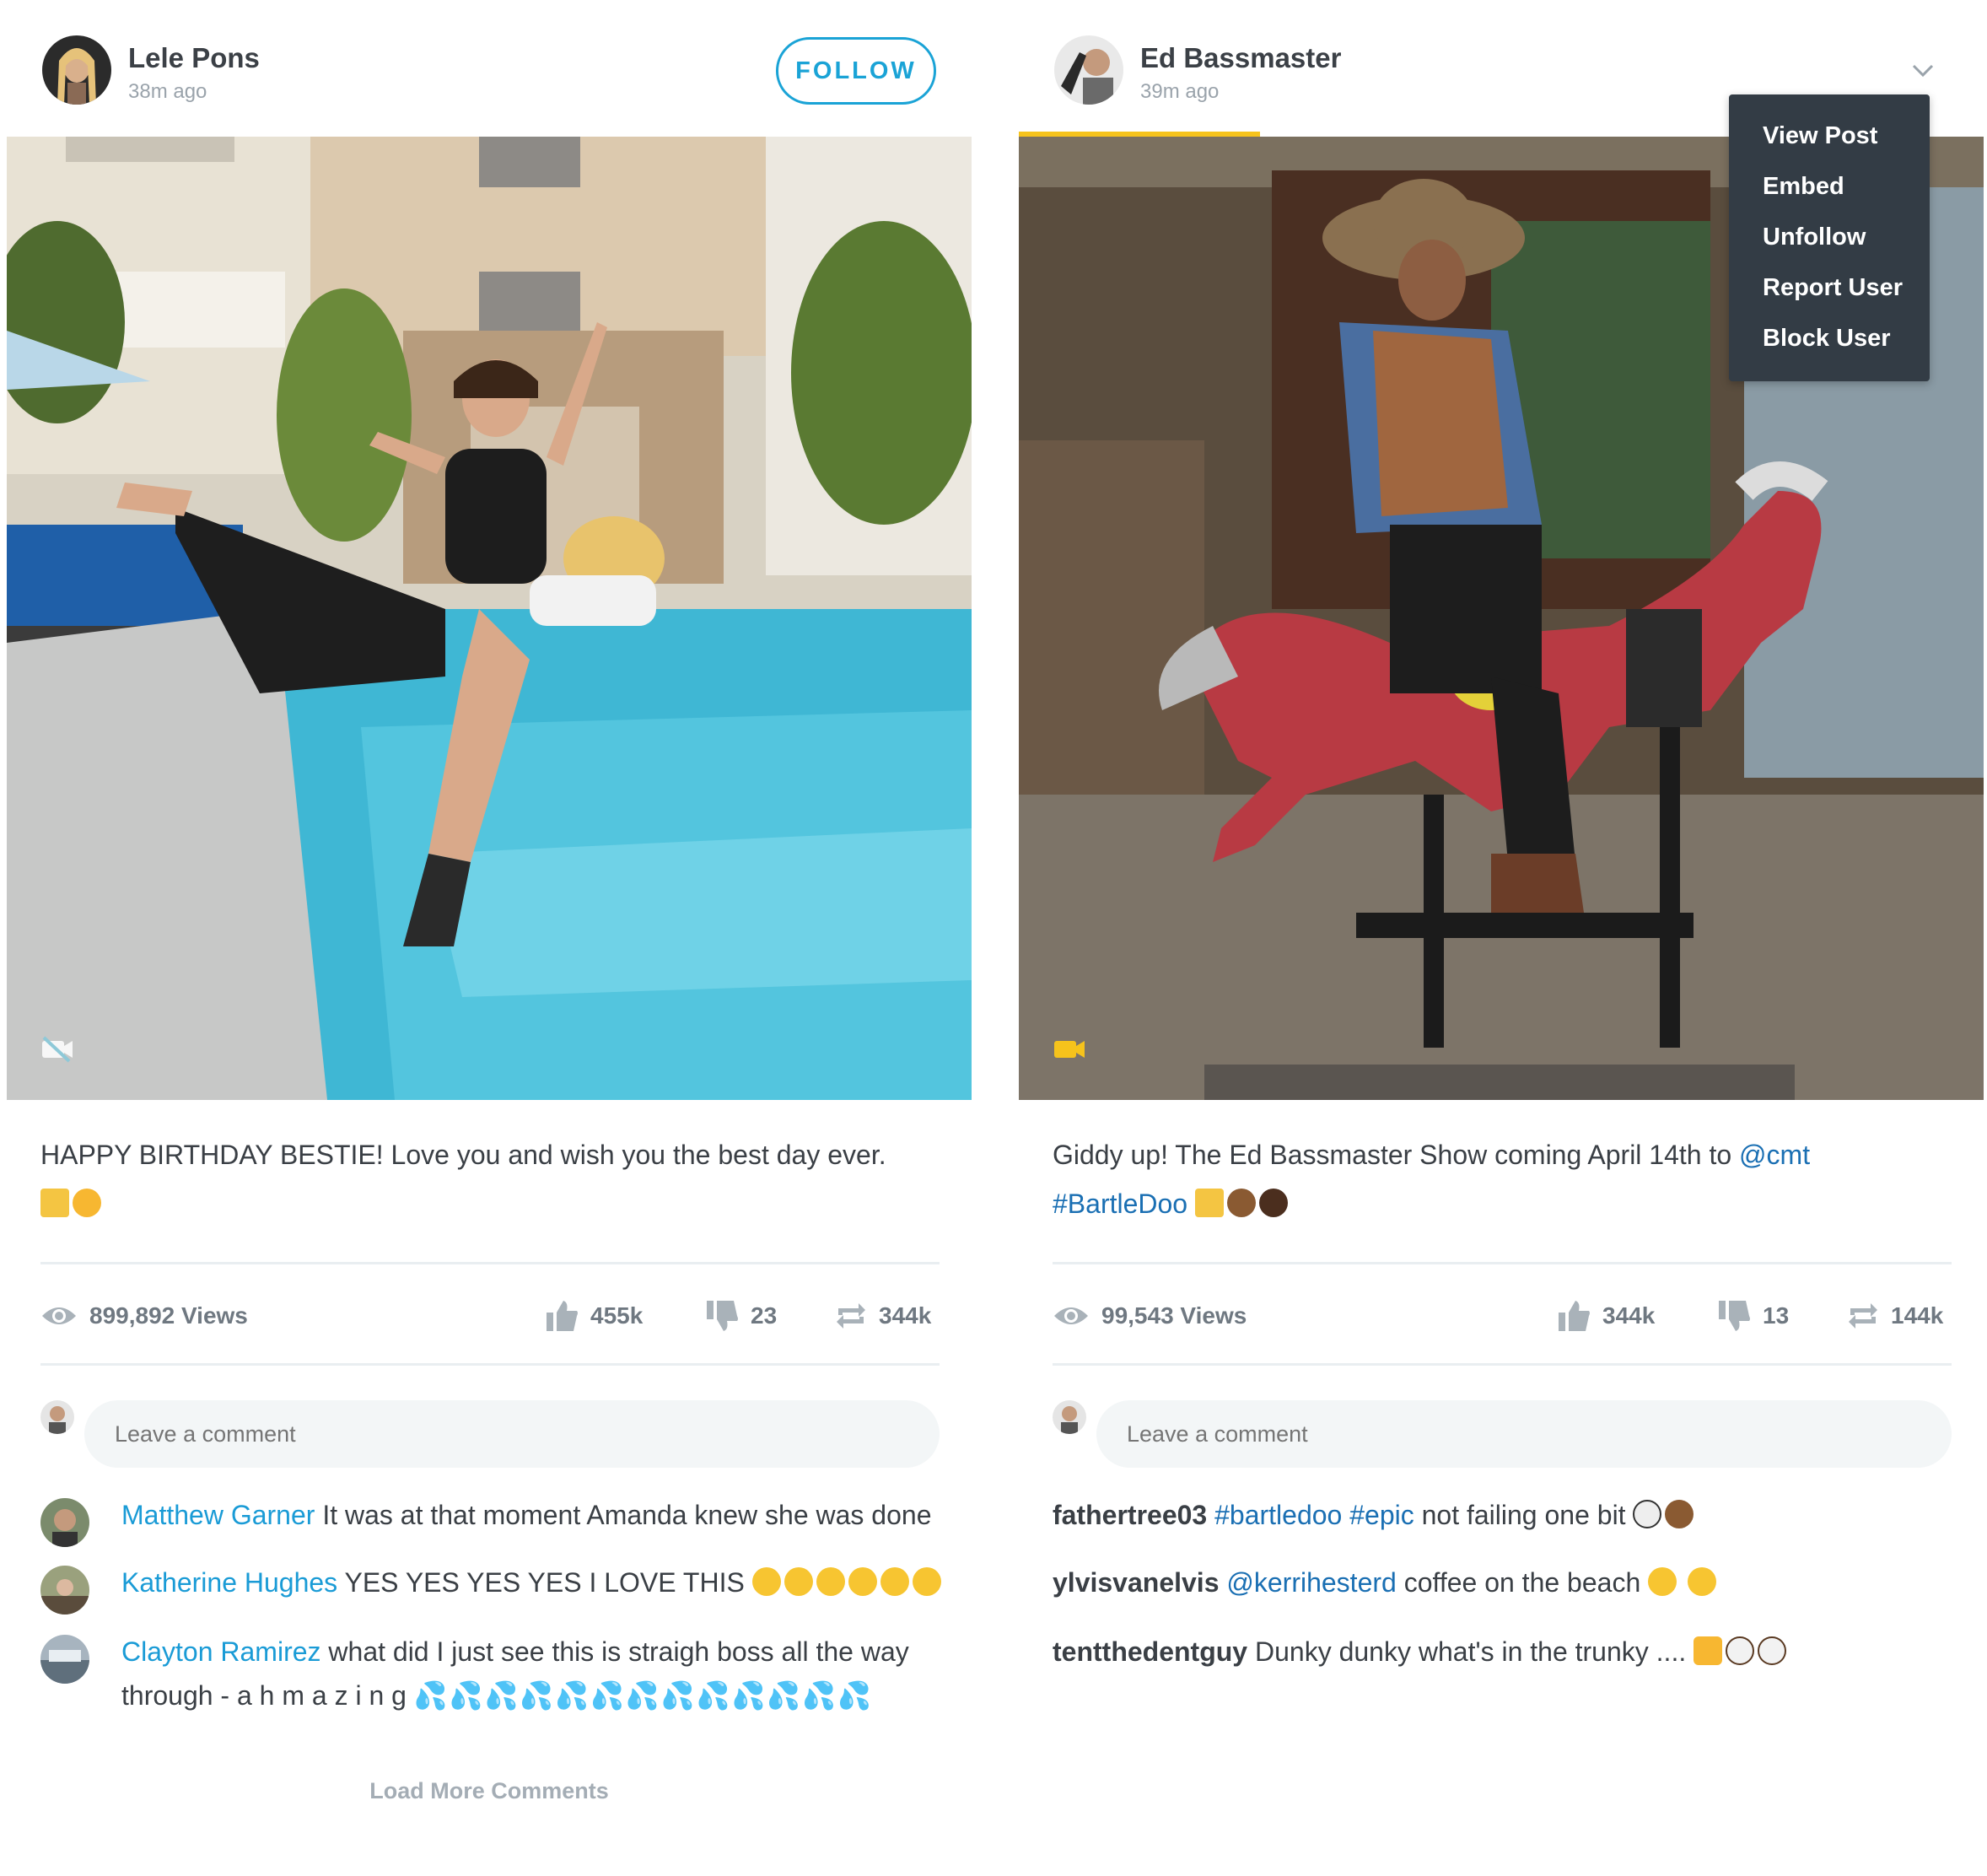 The image size is (1987, 1876). I want to click on dislikes-count: 23, so click(764, 1315).